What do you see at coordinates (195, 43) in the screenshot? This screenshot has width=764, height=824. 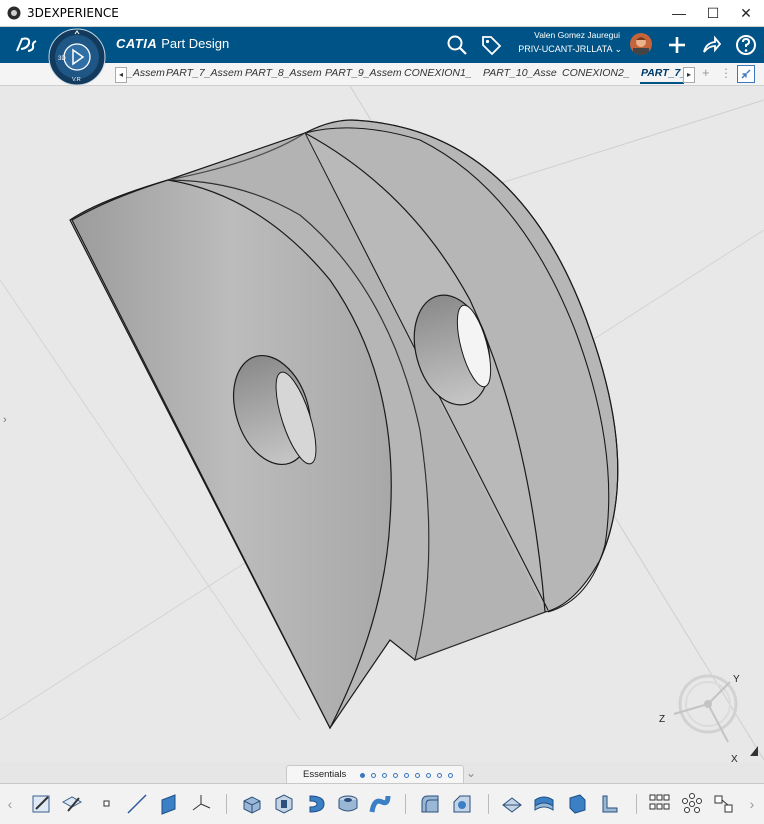 I see `app-name: Part Design` at bounding box center [195, 43].